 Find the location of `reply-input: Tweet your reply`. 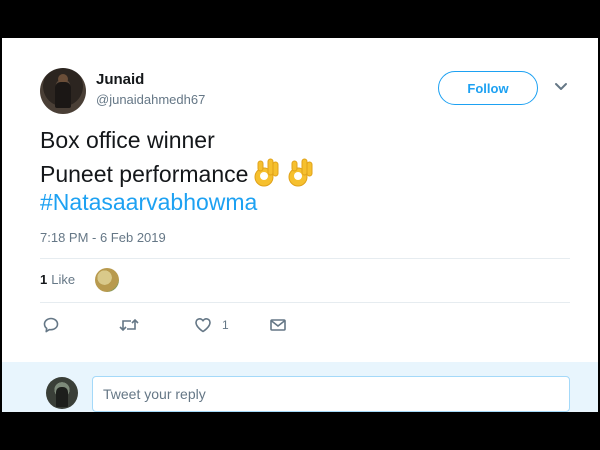

reply-input: Tweet your reply is located at coordinates (331, 394).